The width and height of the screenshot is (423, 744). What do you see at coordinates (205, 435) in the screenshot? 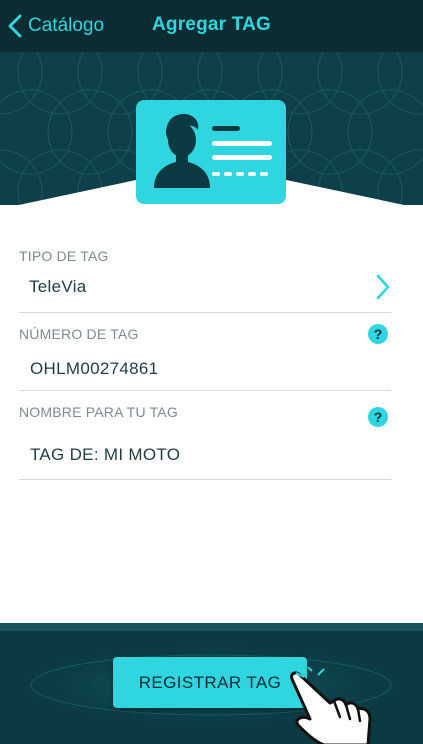
I see `tag-name-field: NOMBRE PARA TU TAG ? TAG DE: MI MOTO` at bounding box center [205, 435].